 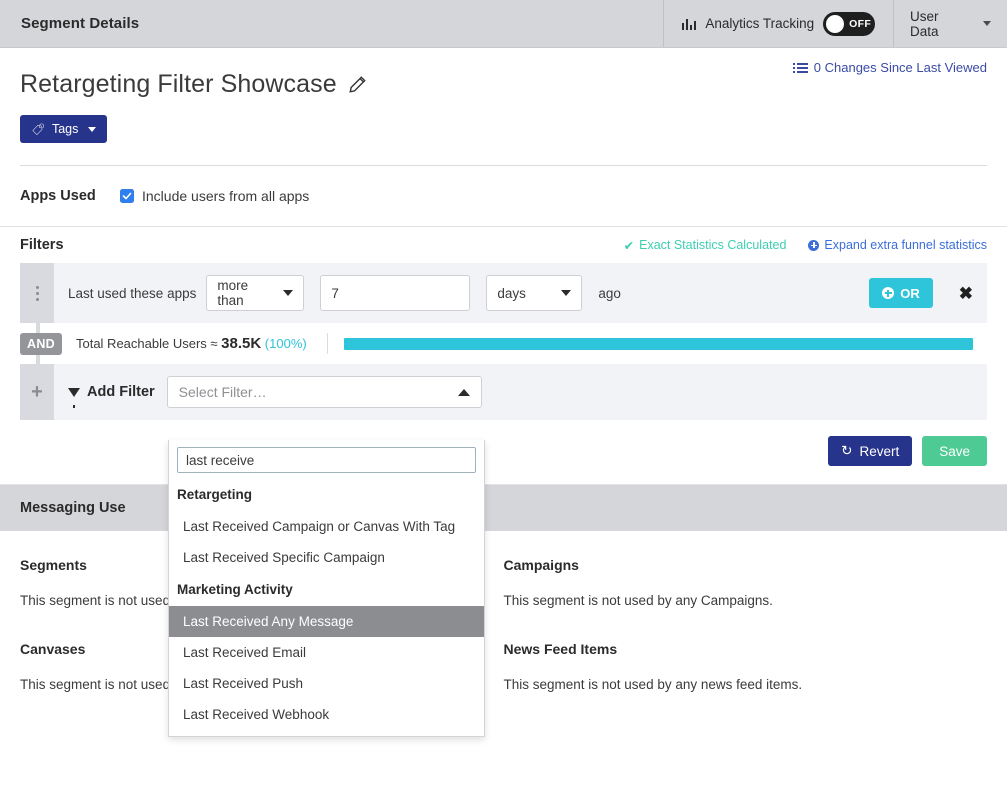 What do you see at coordinates (127, 196) in the screenshot?
I see `include-all-apps-checkbox` at bounding box center [127, 196].